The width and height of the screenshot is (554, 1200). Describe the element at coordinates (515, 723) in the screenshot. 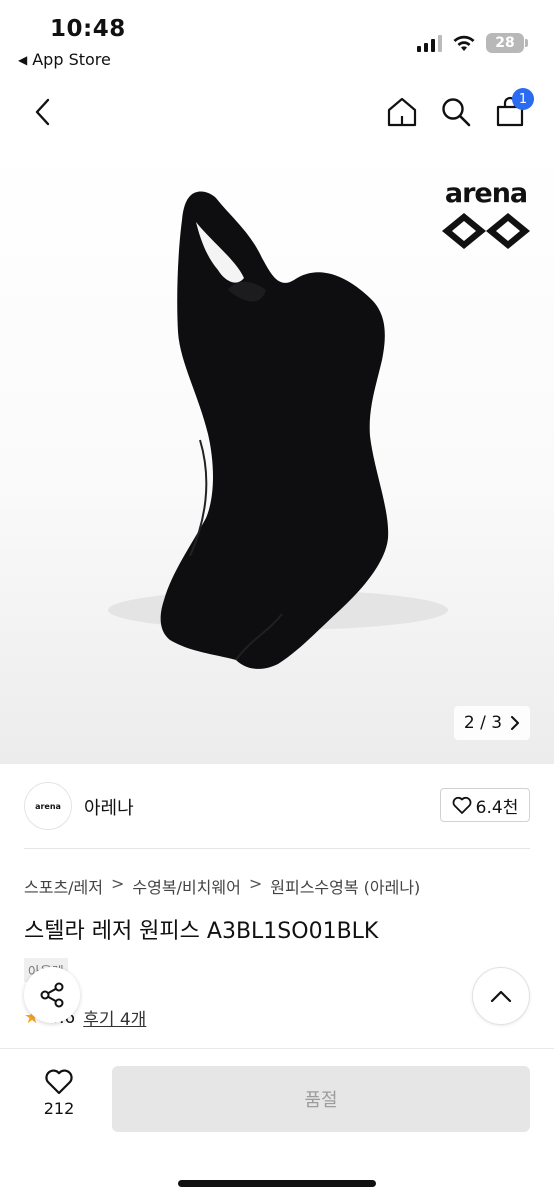

I see `chevron-right-icon` at that location.